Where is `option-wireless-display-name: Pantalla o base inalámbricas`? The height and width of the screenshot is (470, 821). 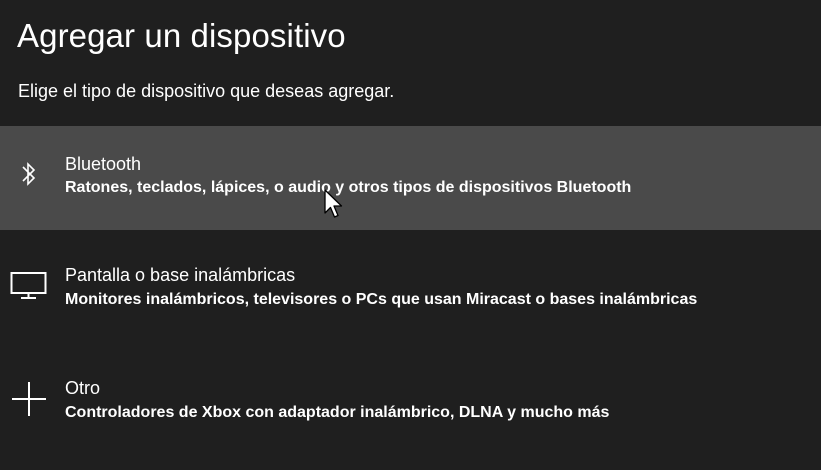
option-wireless-display-name: Pantalla o base inalámbricas is located at coordinates (180, 275).